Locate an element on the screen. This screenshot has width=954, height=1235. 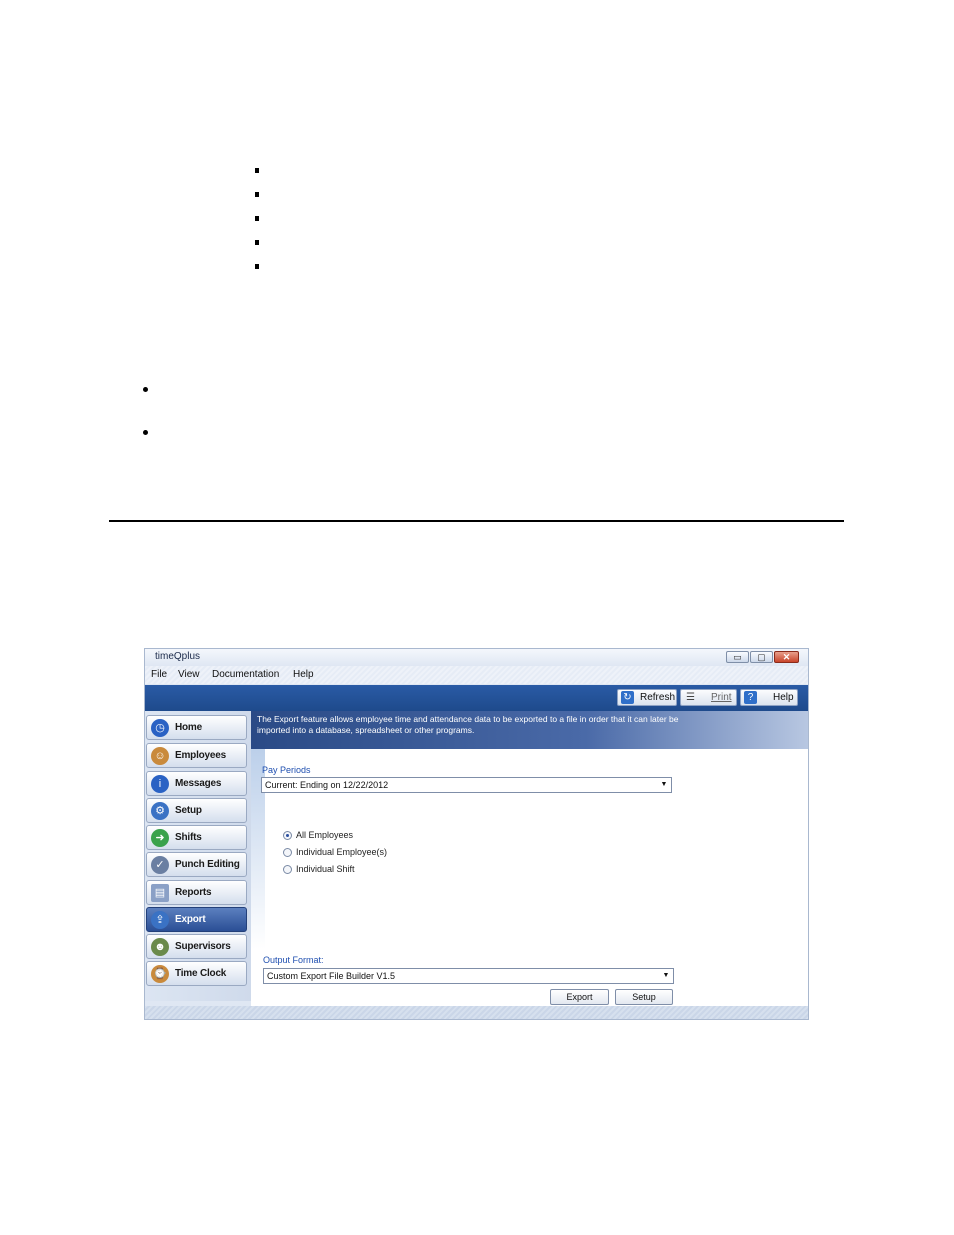
menu-documentation: Documentation is located at coordinates (245, 674).